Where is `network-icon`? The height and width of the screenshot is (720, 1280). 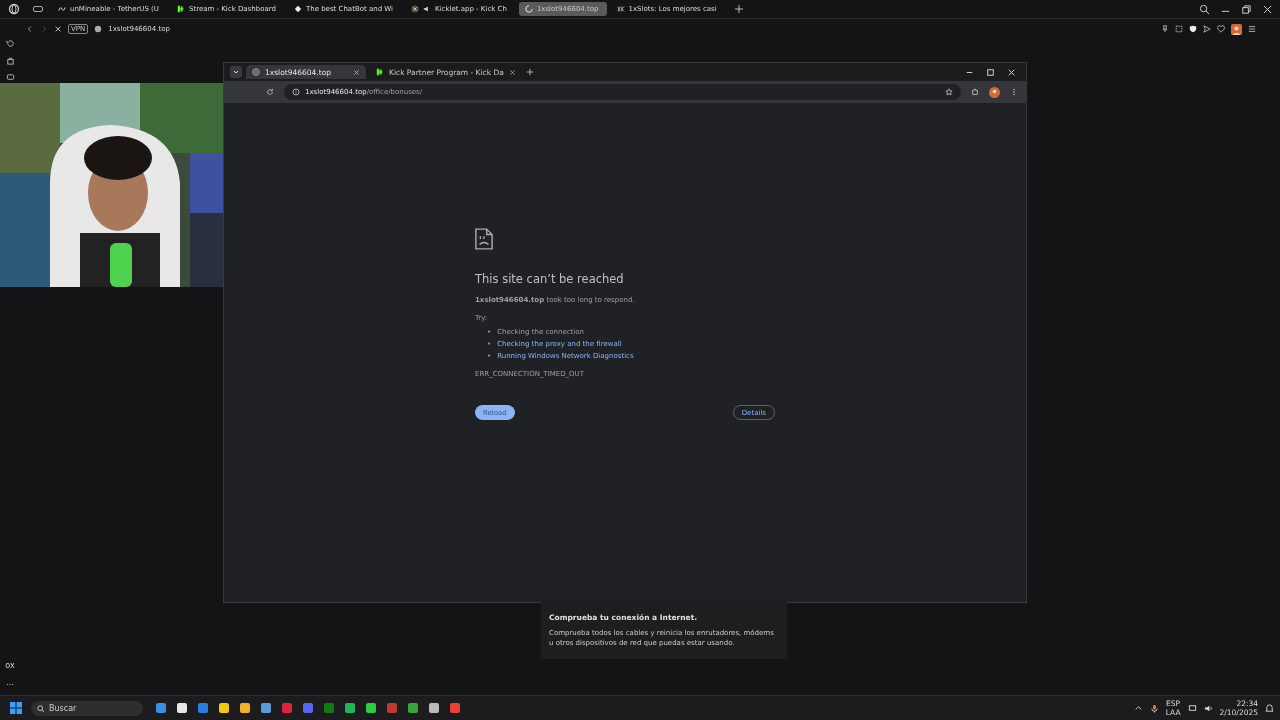
network-icon is located at coordinates (1192, 708).